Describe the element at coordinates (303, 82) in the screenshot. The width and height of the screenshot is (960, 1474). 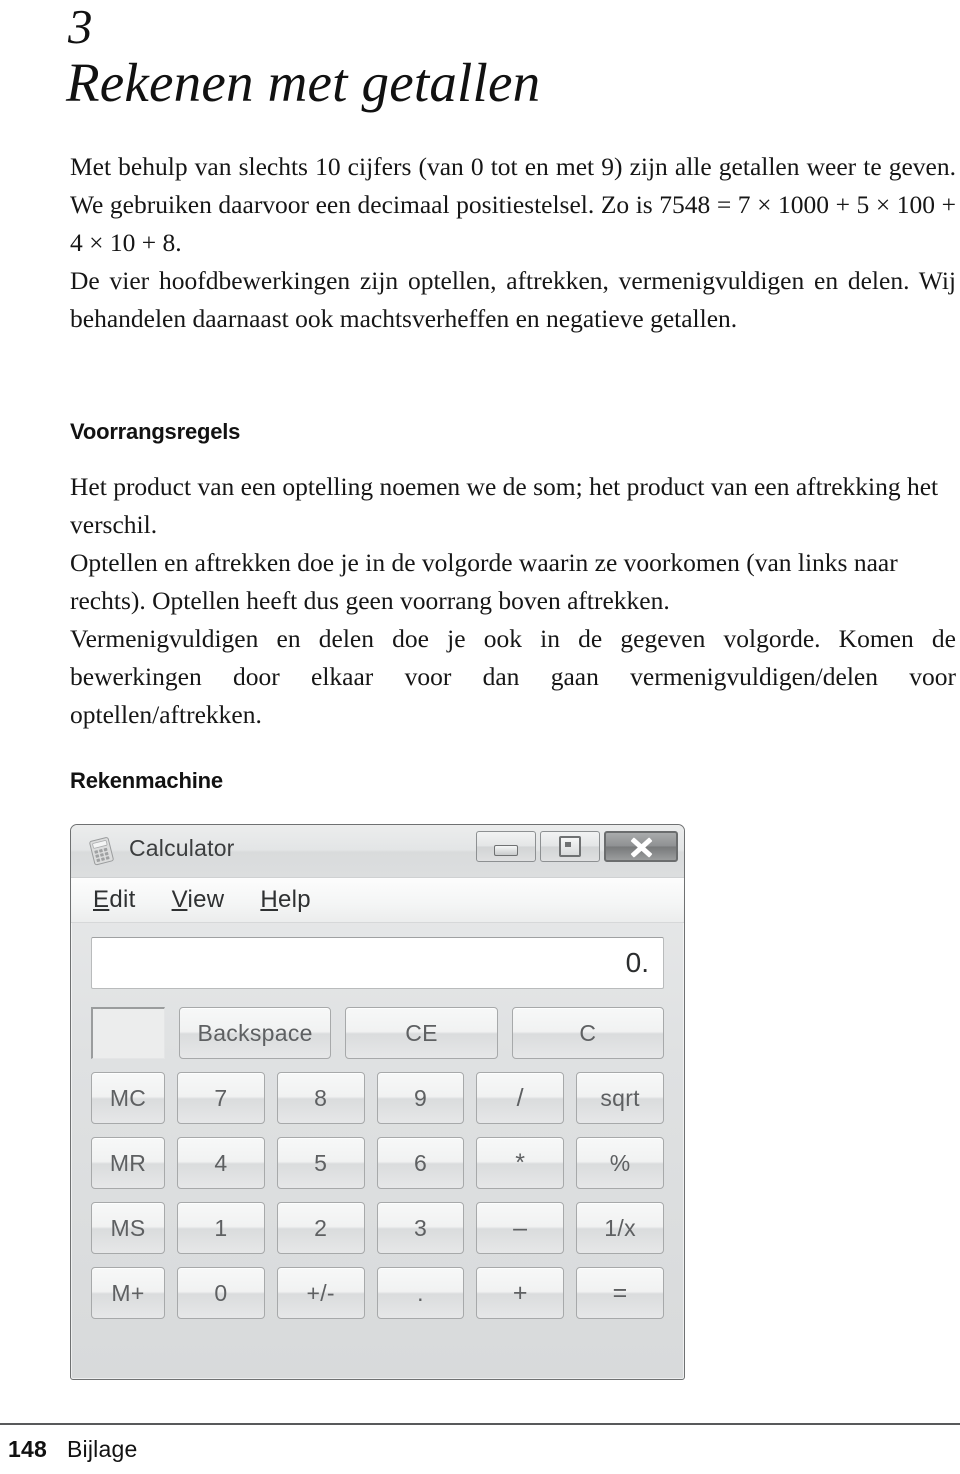
I see `chapter-title: Rekenen met getallen` at that location.